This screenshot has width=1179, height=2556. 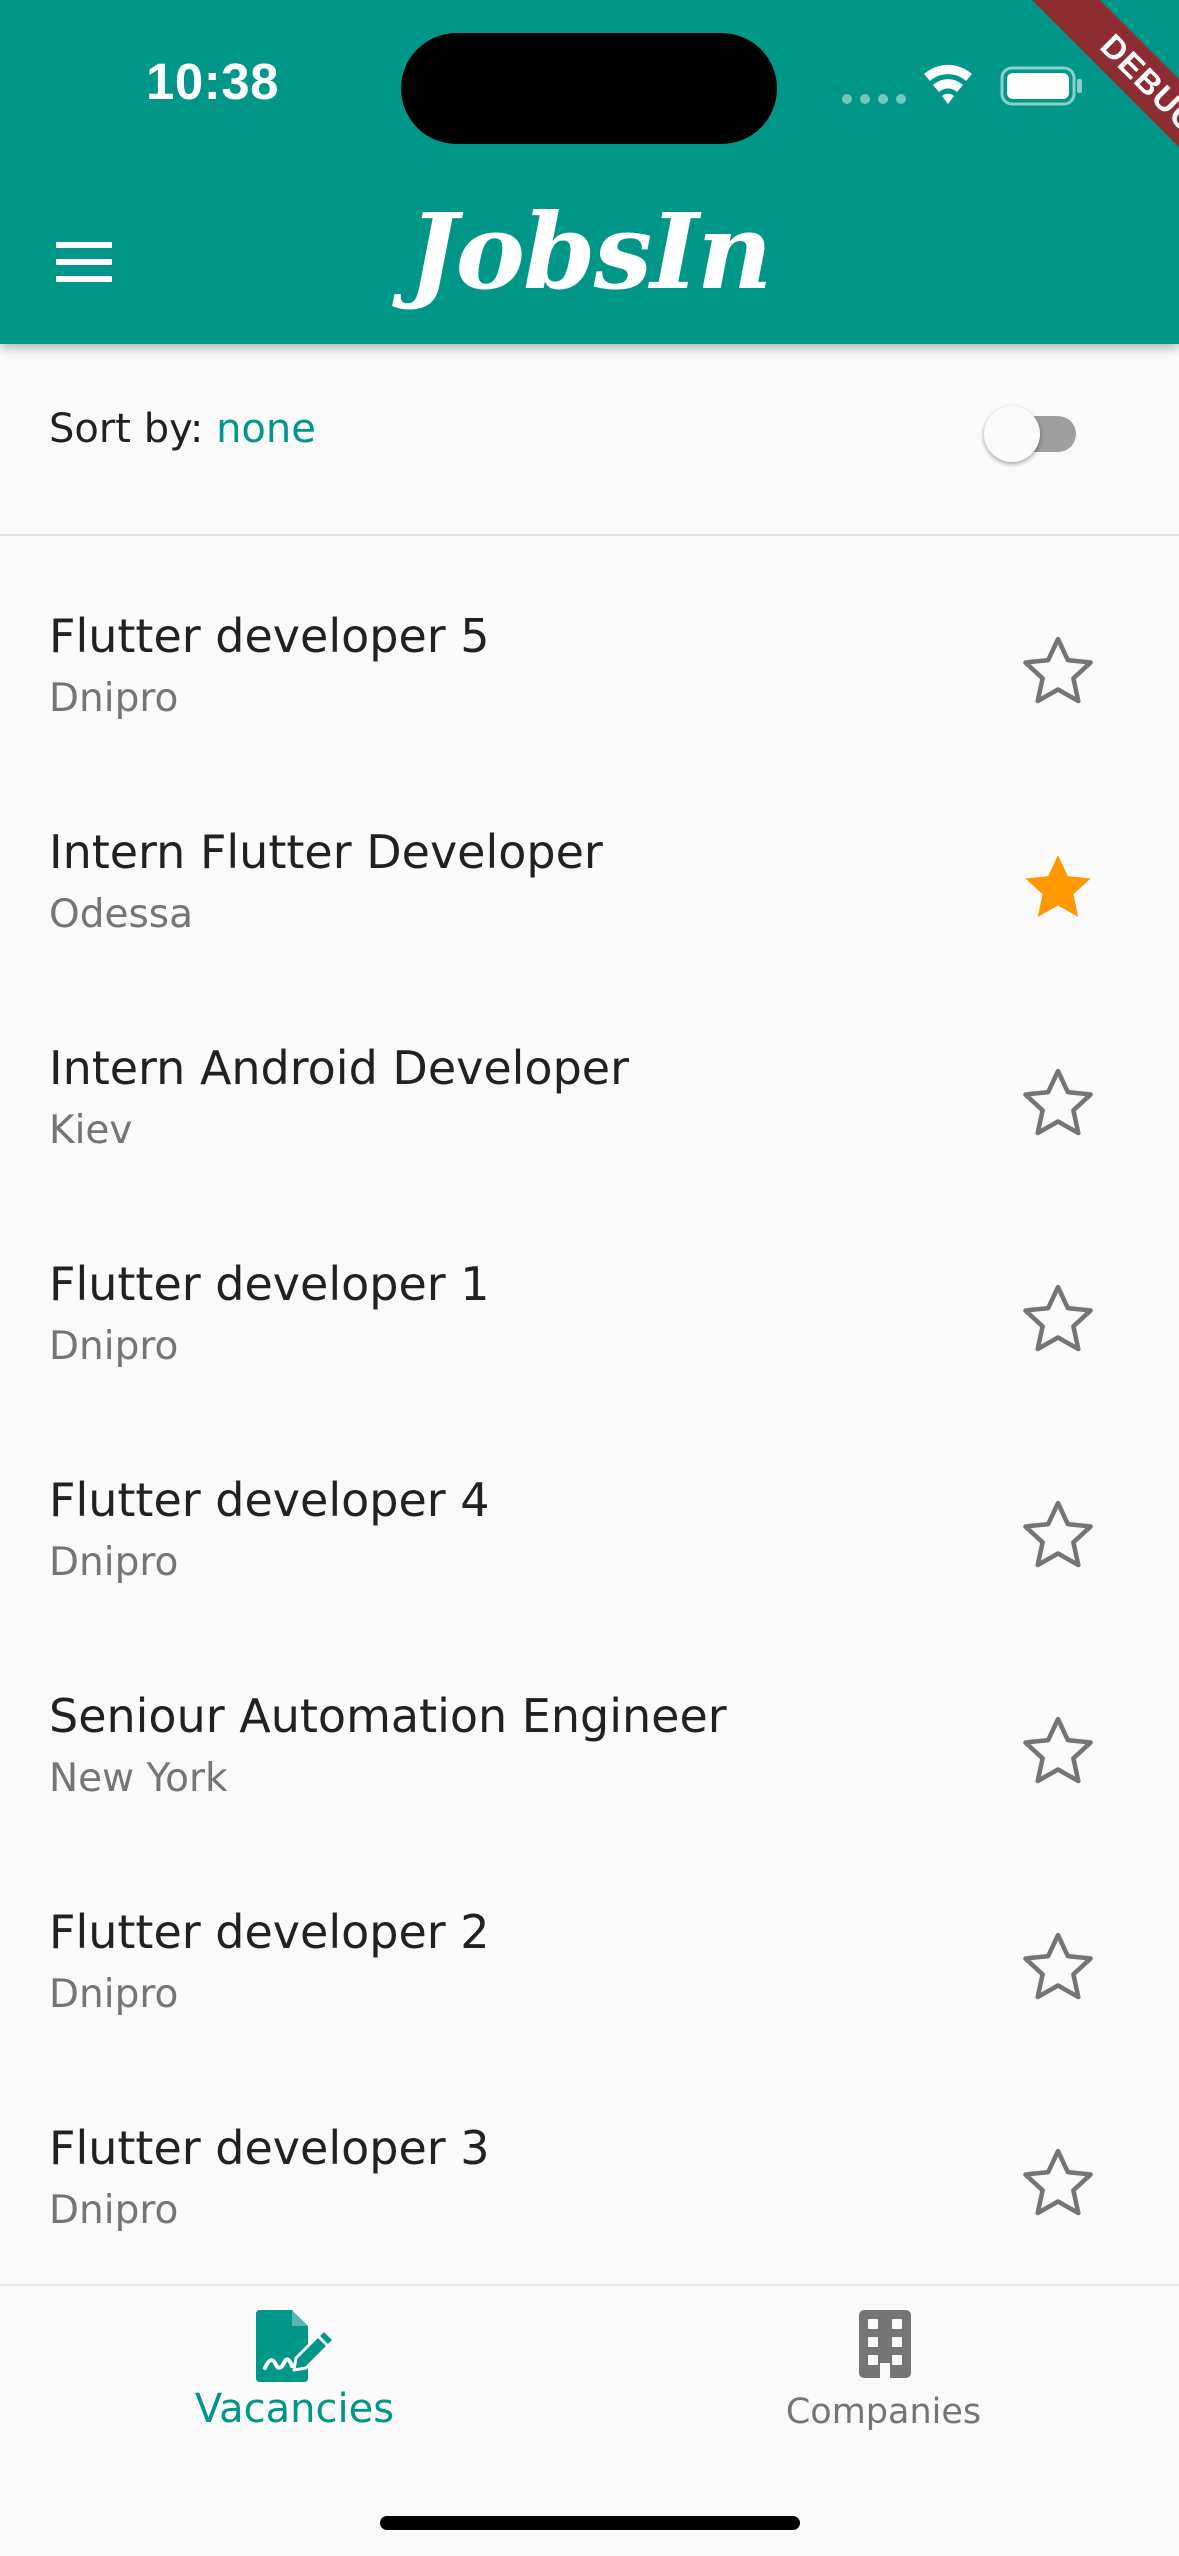 I want to click on signed-document-icon, so click(x=296, y=2346).